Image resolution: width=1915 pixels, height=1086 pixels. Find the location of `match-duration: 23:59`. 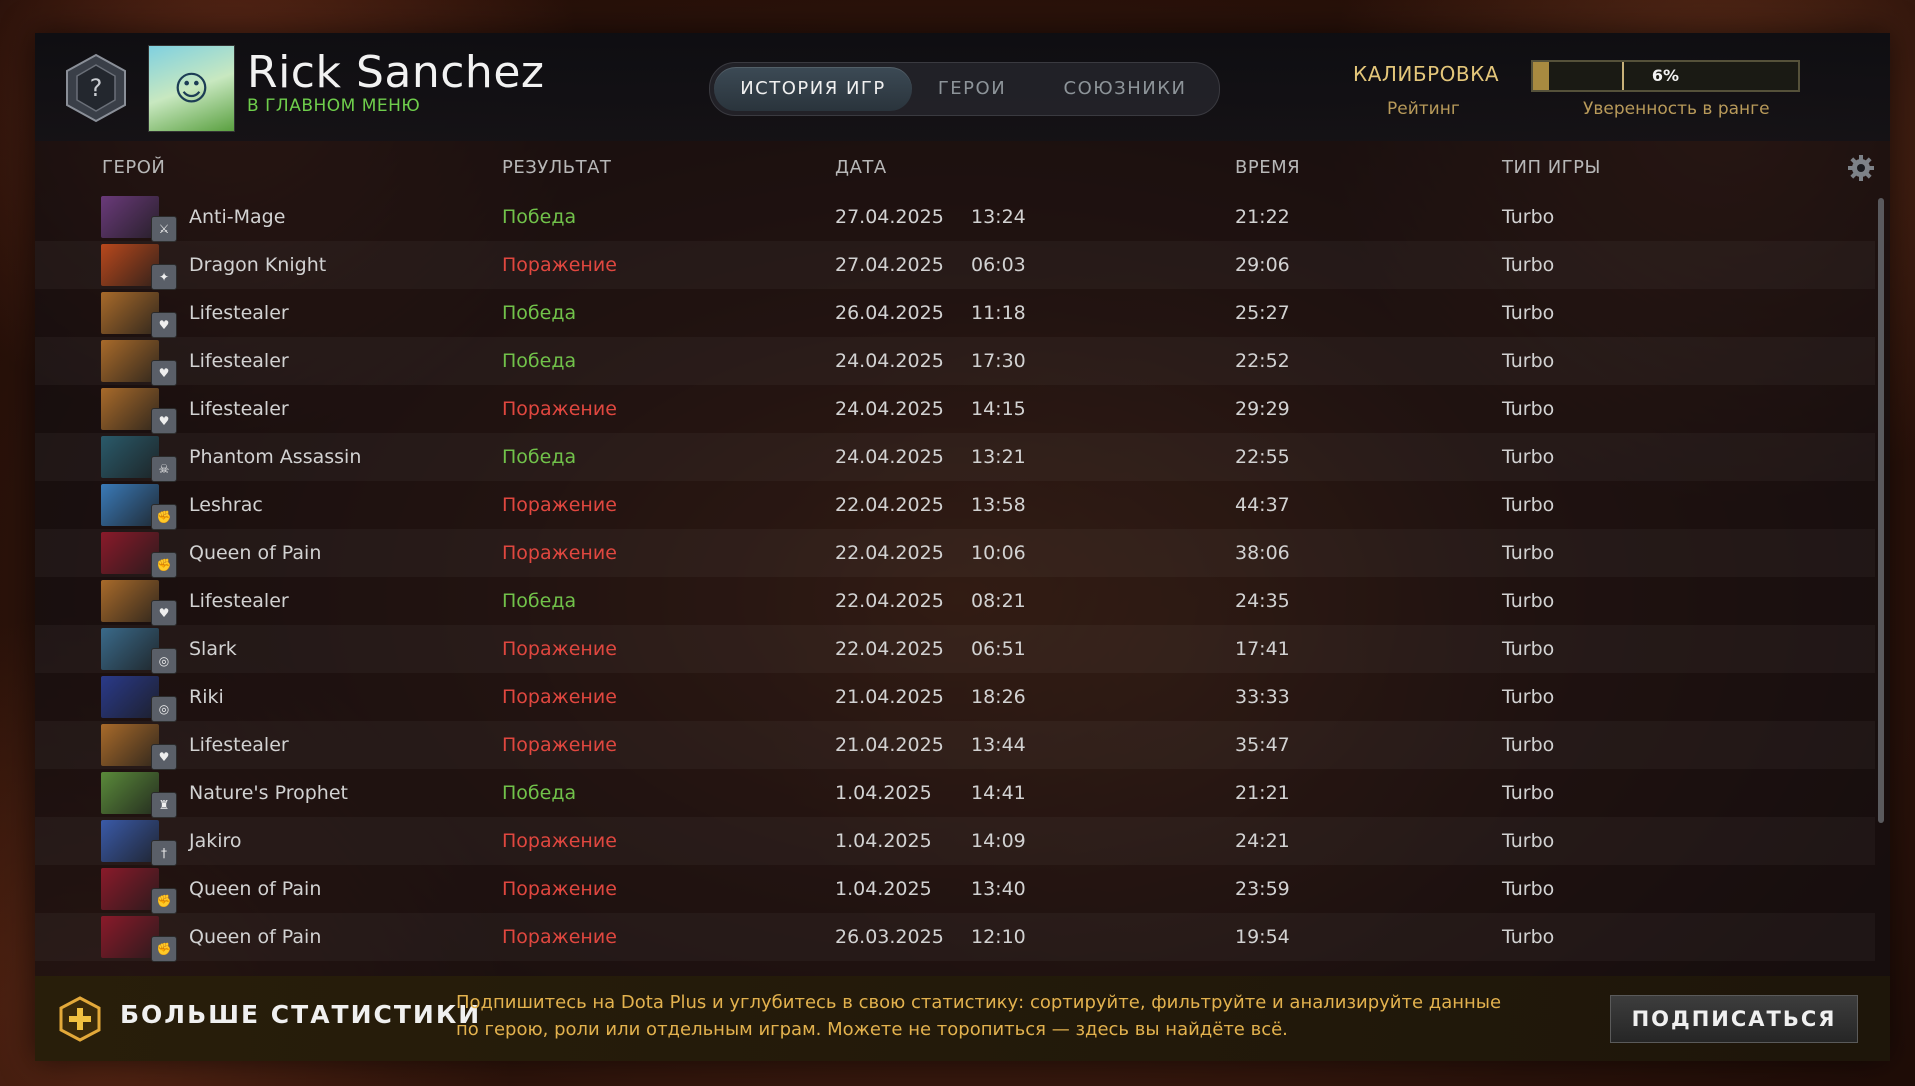

match-duration: 23:59 is located at coordinates (1262, 889).